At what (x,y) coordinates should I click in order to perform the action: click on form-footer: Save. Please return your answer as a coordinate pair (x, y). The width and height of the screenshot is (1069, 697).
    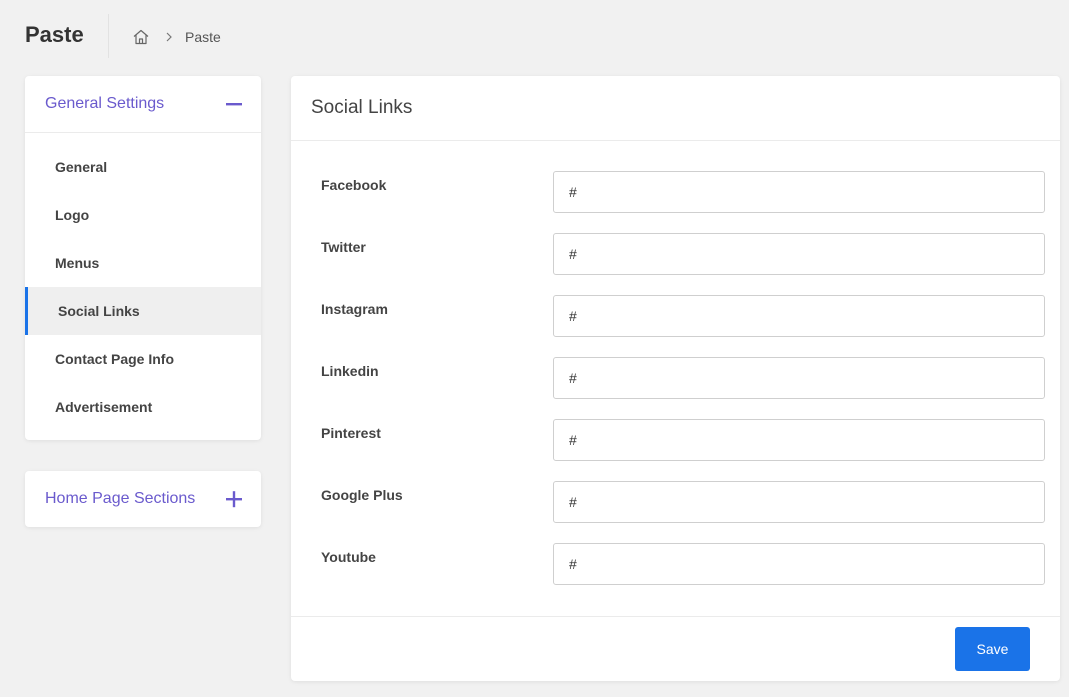
    Looking at the image, I should click on (675, 648).